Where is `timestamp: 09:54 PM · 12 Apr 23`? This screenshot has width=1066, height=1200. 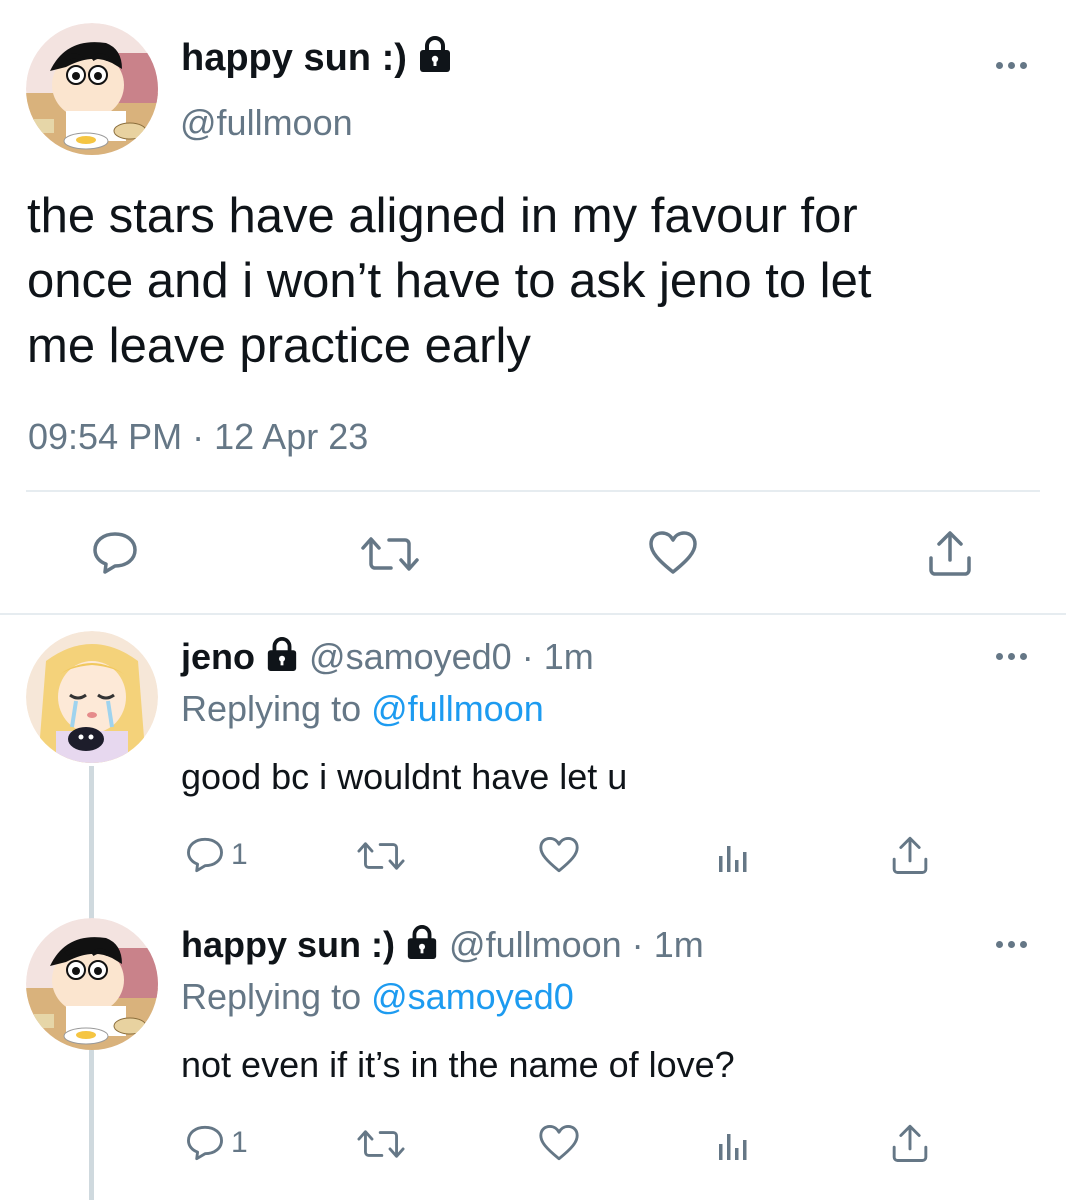
timestamp: 09:54 PM · 12 Apr 23 is located at coordinates (198, 437).